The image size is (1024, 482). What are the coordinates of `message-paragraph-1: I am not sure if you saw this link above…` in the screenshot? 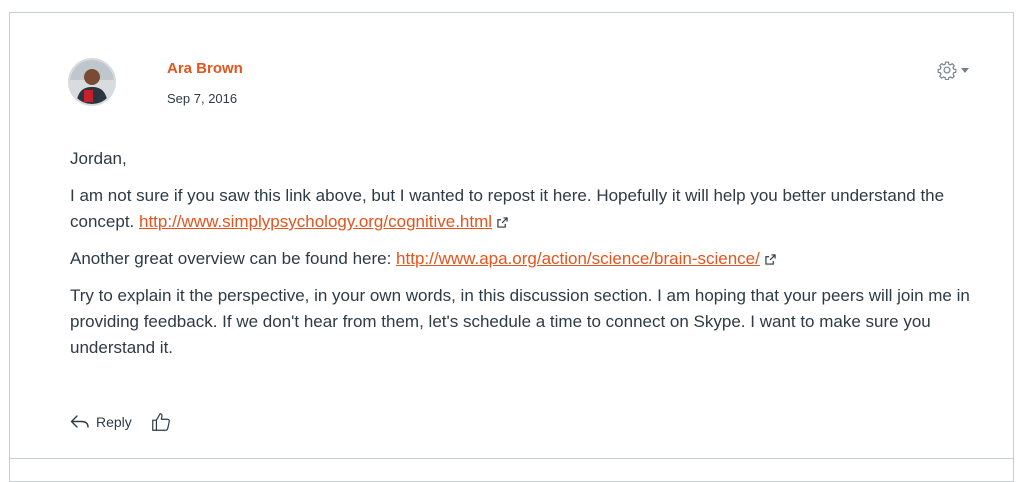 It's located at (530, 209).